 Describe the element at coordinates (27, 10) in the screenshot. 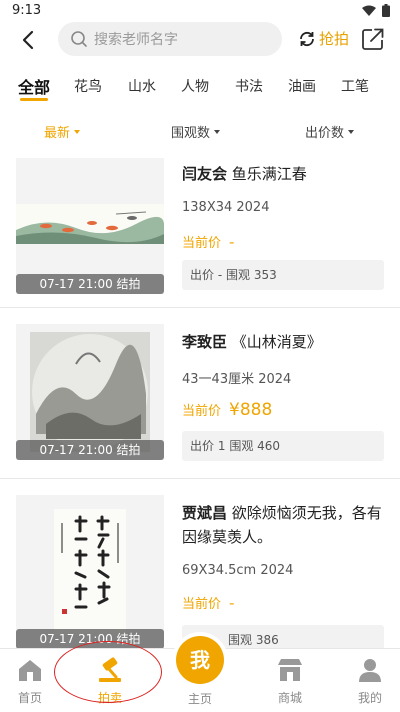

I see `status-time: 9:13` at that location.